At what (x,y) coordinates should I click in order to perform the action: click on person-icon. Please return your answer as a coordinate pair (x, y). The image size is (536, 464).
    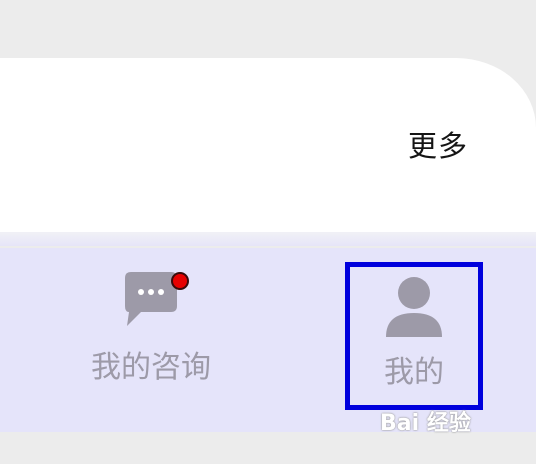
    Looking at the image, I should click on (414, 306).